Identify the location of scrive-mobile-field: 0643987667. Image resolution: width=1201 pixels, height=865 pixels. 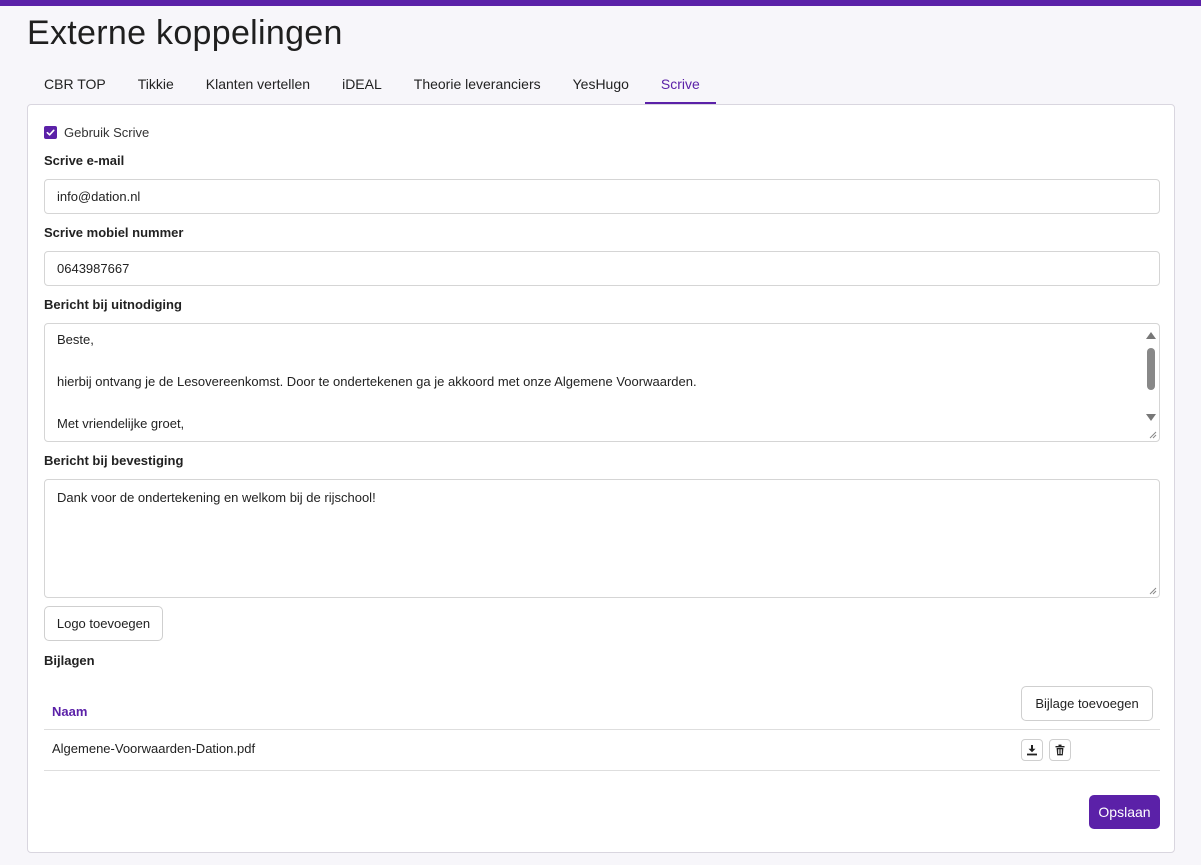
(602, 268).